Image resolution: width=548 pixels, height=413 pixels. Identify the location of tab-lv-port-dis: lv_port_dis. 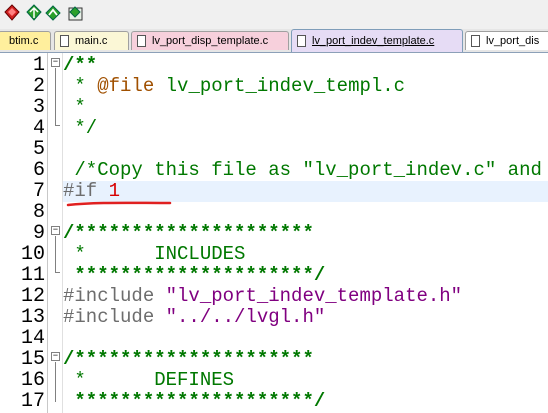
(506, 40).